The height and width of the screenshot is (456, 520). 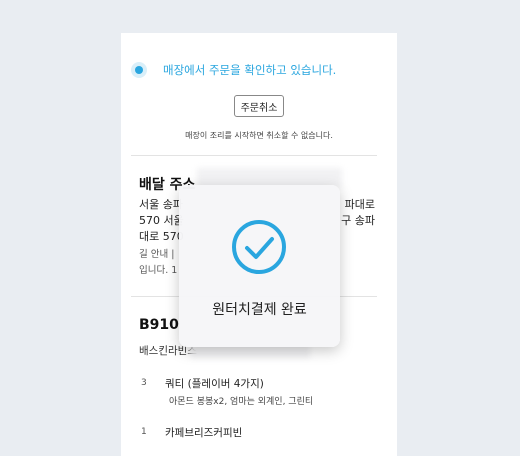 I want to click on order-number: B910, so click(x=159, y=325).